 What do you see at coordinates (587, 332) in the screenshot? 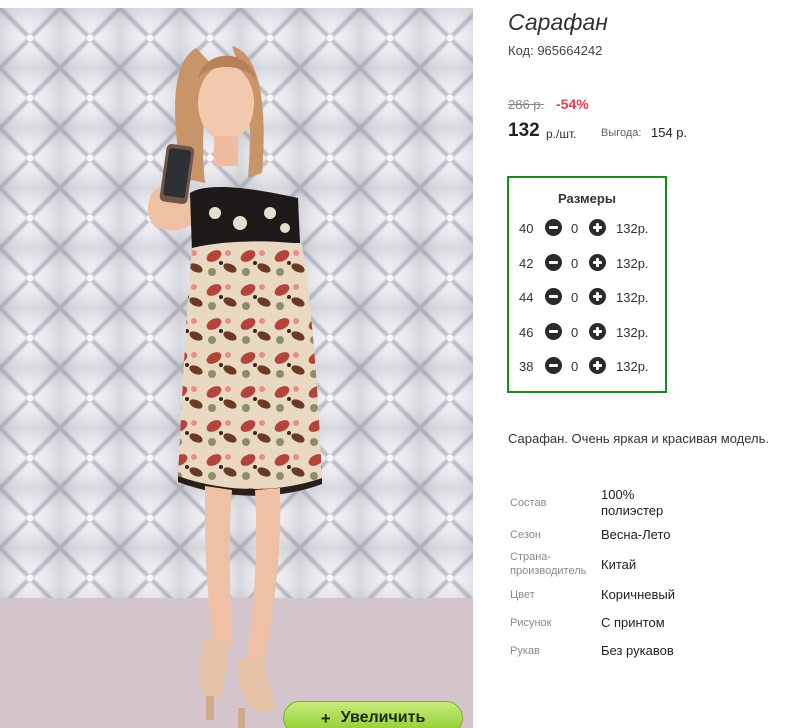
I see `size-row: 46 0 132р.` at bounding box center [587, 332].